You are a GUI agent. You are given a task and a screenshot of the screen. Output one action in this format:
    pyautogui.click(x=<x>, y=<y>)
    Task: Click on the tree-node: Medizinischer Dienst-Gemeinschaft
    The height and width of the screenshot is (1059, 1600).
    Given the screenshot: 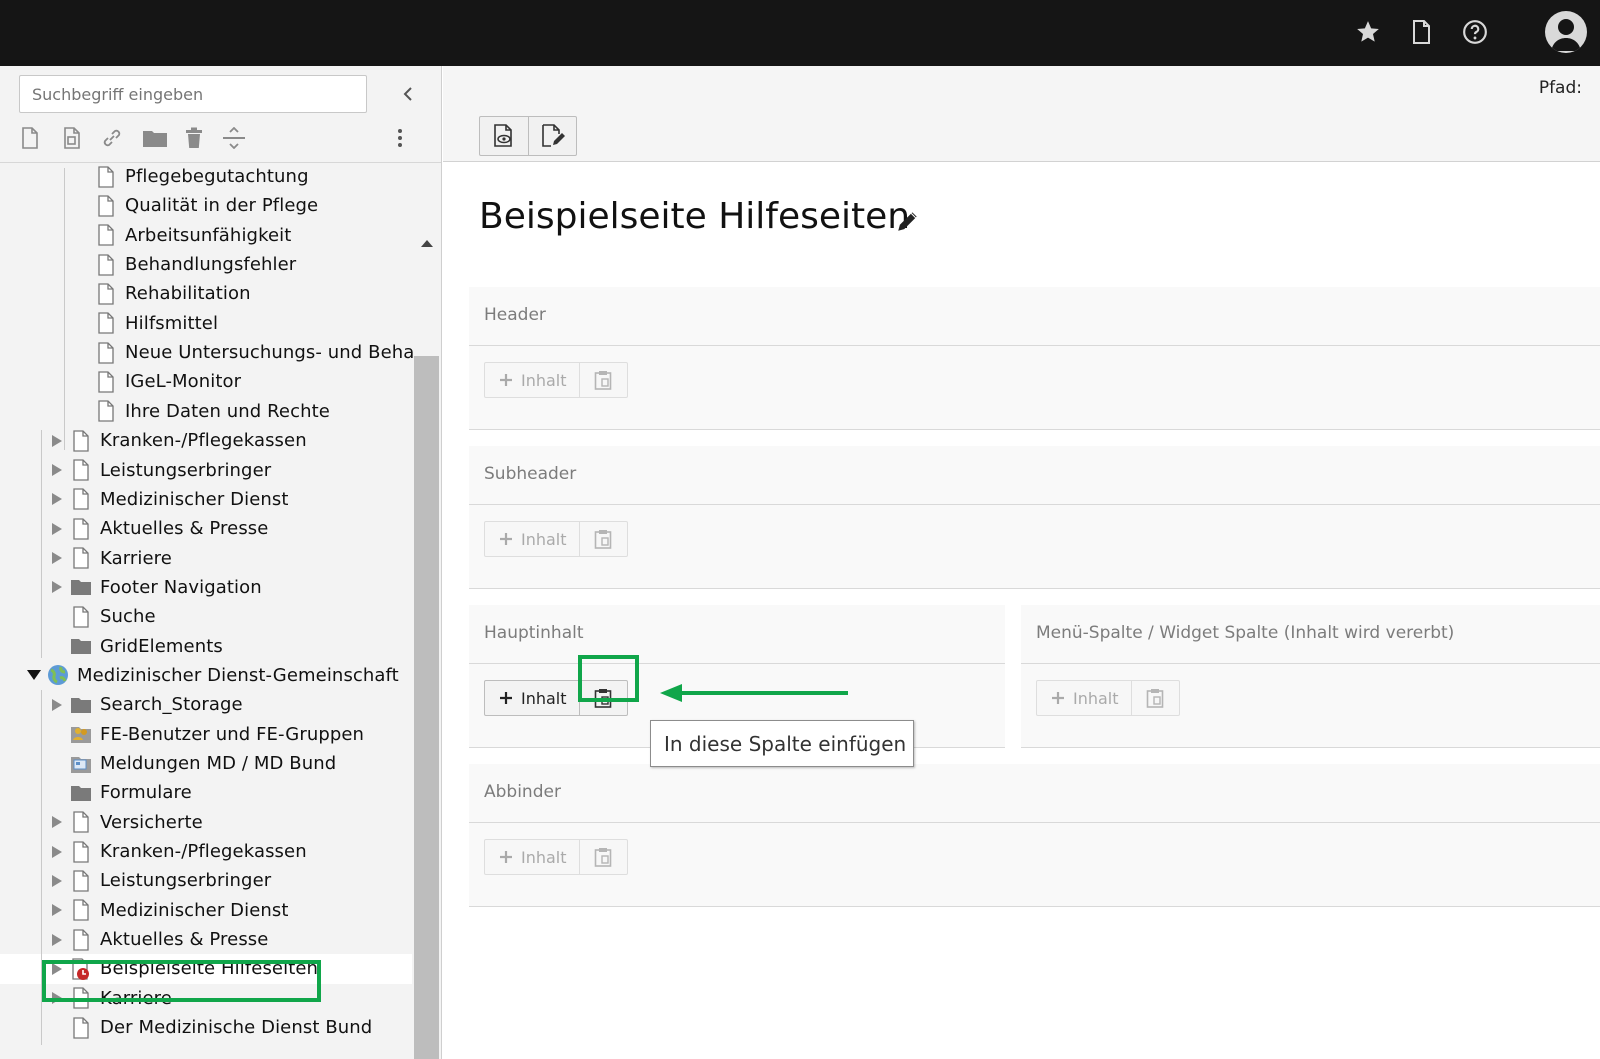 What is the action you would take?
    pyautogui.click(x=212, y=675)
    